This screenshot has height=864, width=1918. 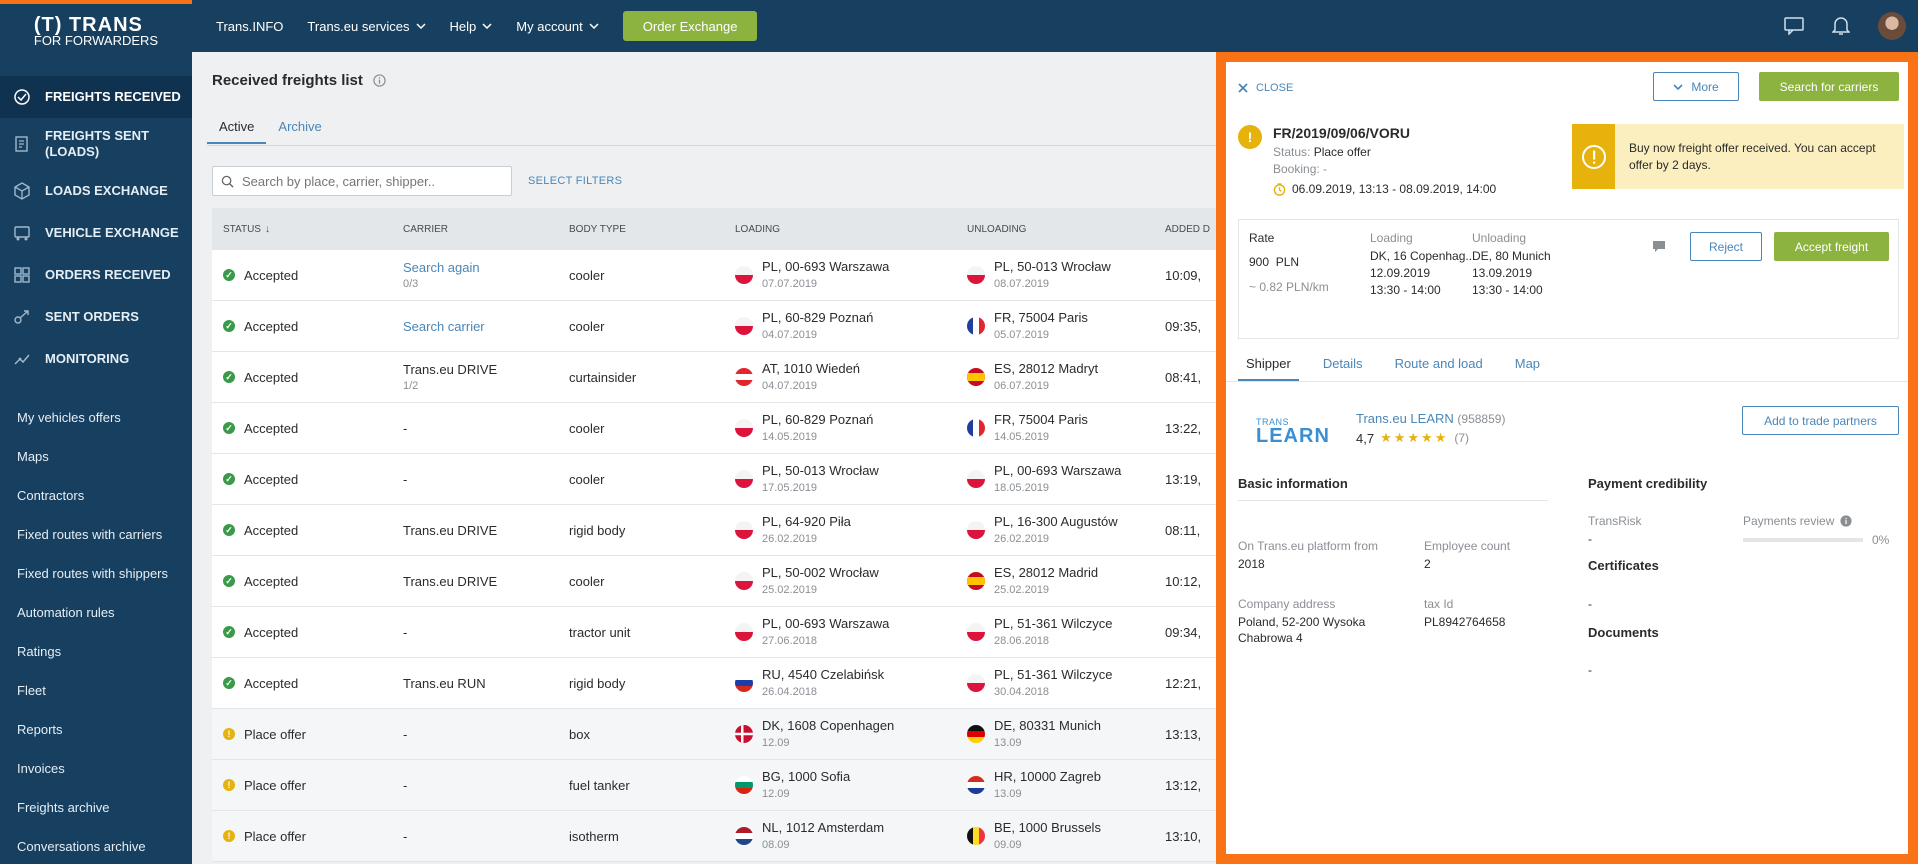 I want to click on sidebar-item-orders-received: ORDERS RECEIVED, so click(x=96, y=275).